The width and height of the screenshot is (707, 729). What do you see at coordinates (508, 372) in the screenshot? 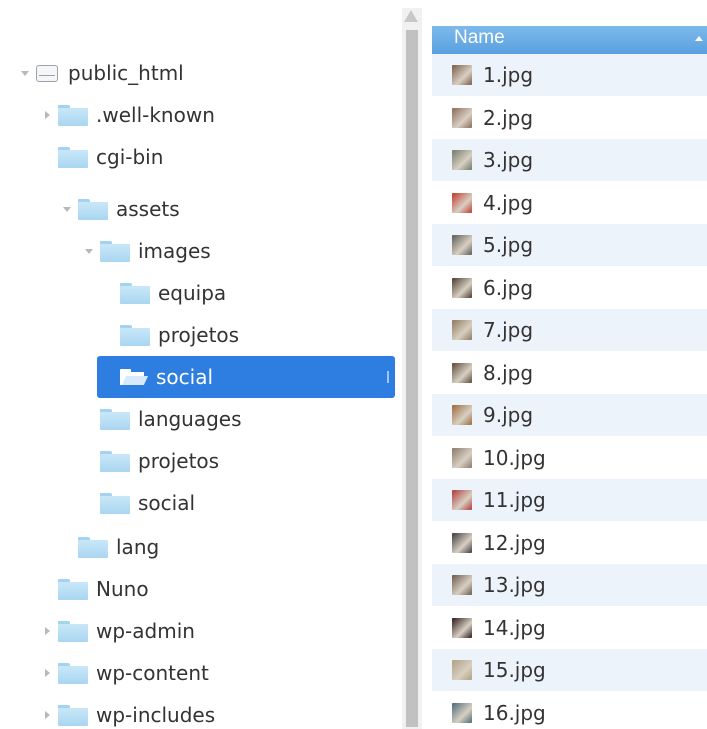
I see `file-name: 8.jpg` at bounding box center [508, 372].